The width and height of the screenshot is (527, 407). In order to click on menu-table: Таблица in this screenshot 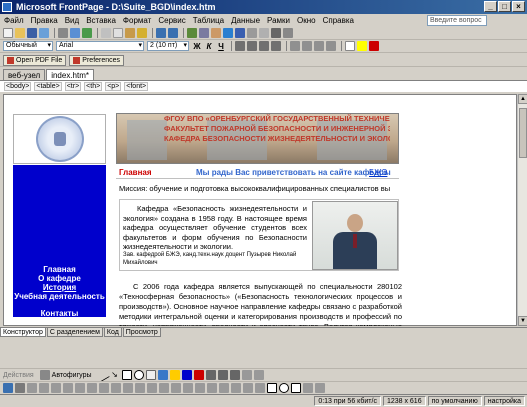, I will do `click(208, 20)`.